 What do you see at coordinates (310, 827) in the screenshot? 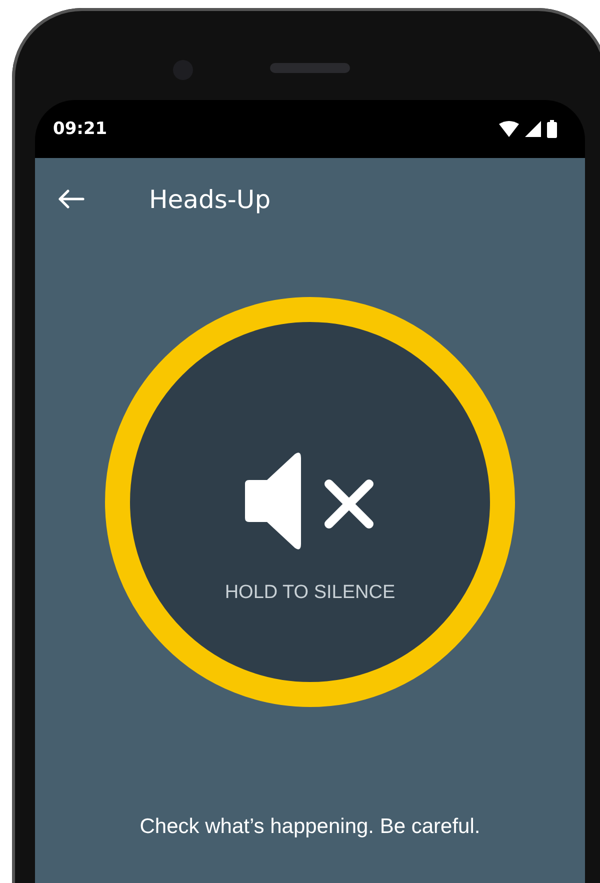
I see `warning-message: Check what’s happening. Be careful.` at bounding box center [310, 827].